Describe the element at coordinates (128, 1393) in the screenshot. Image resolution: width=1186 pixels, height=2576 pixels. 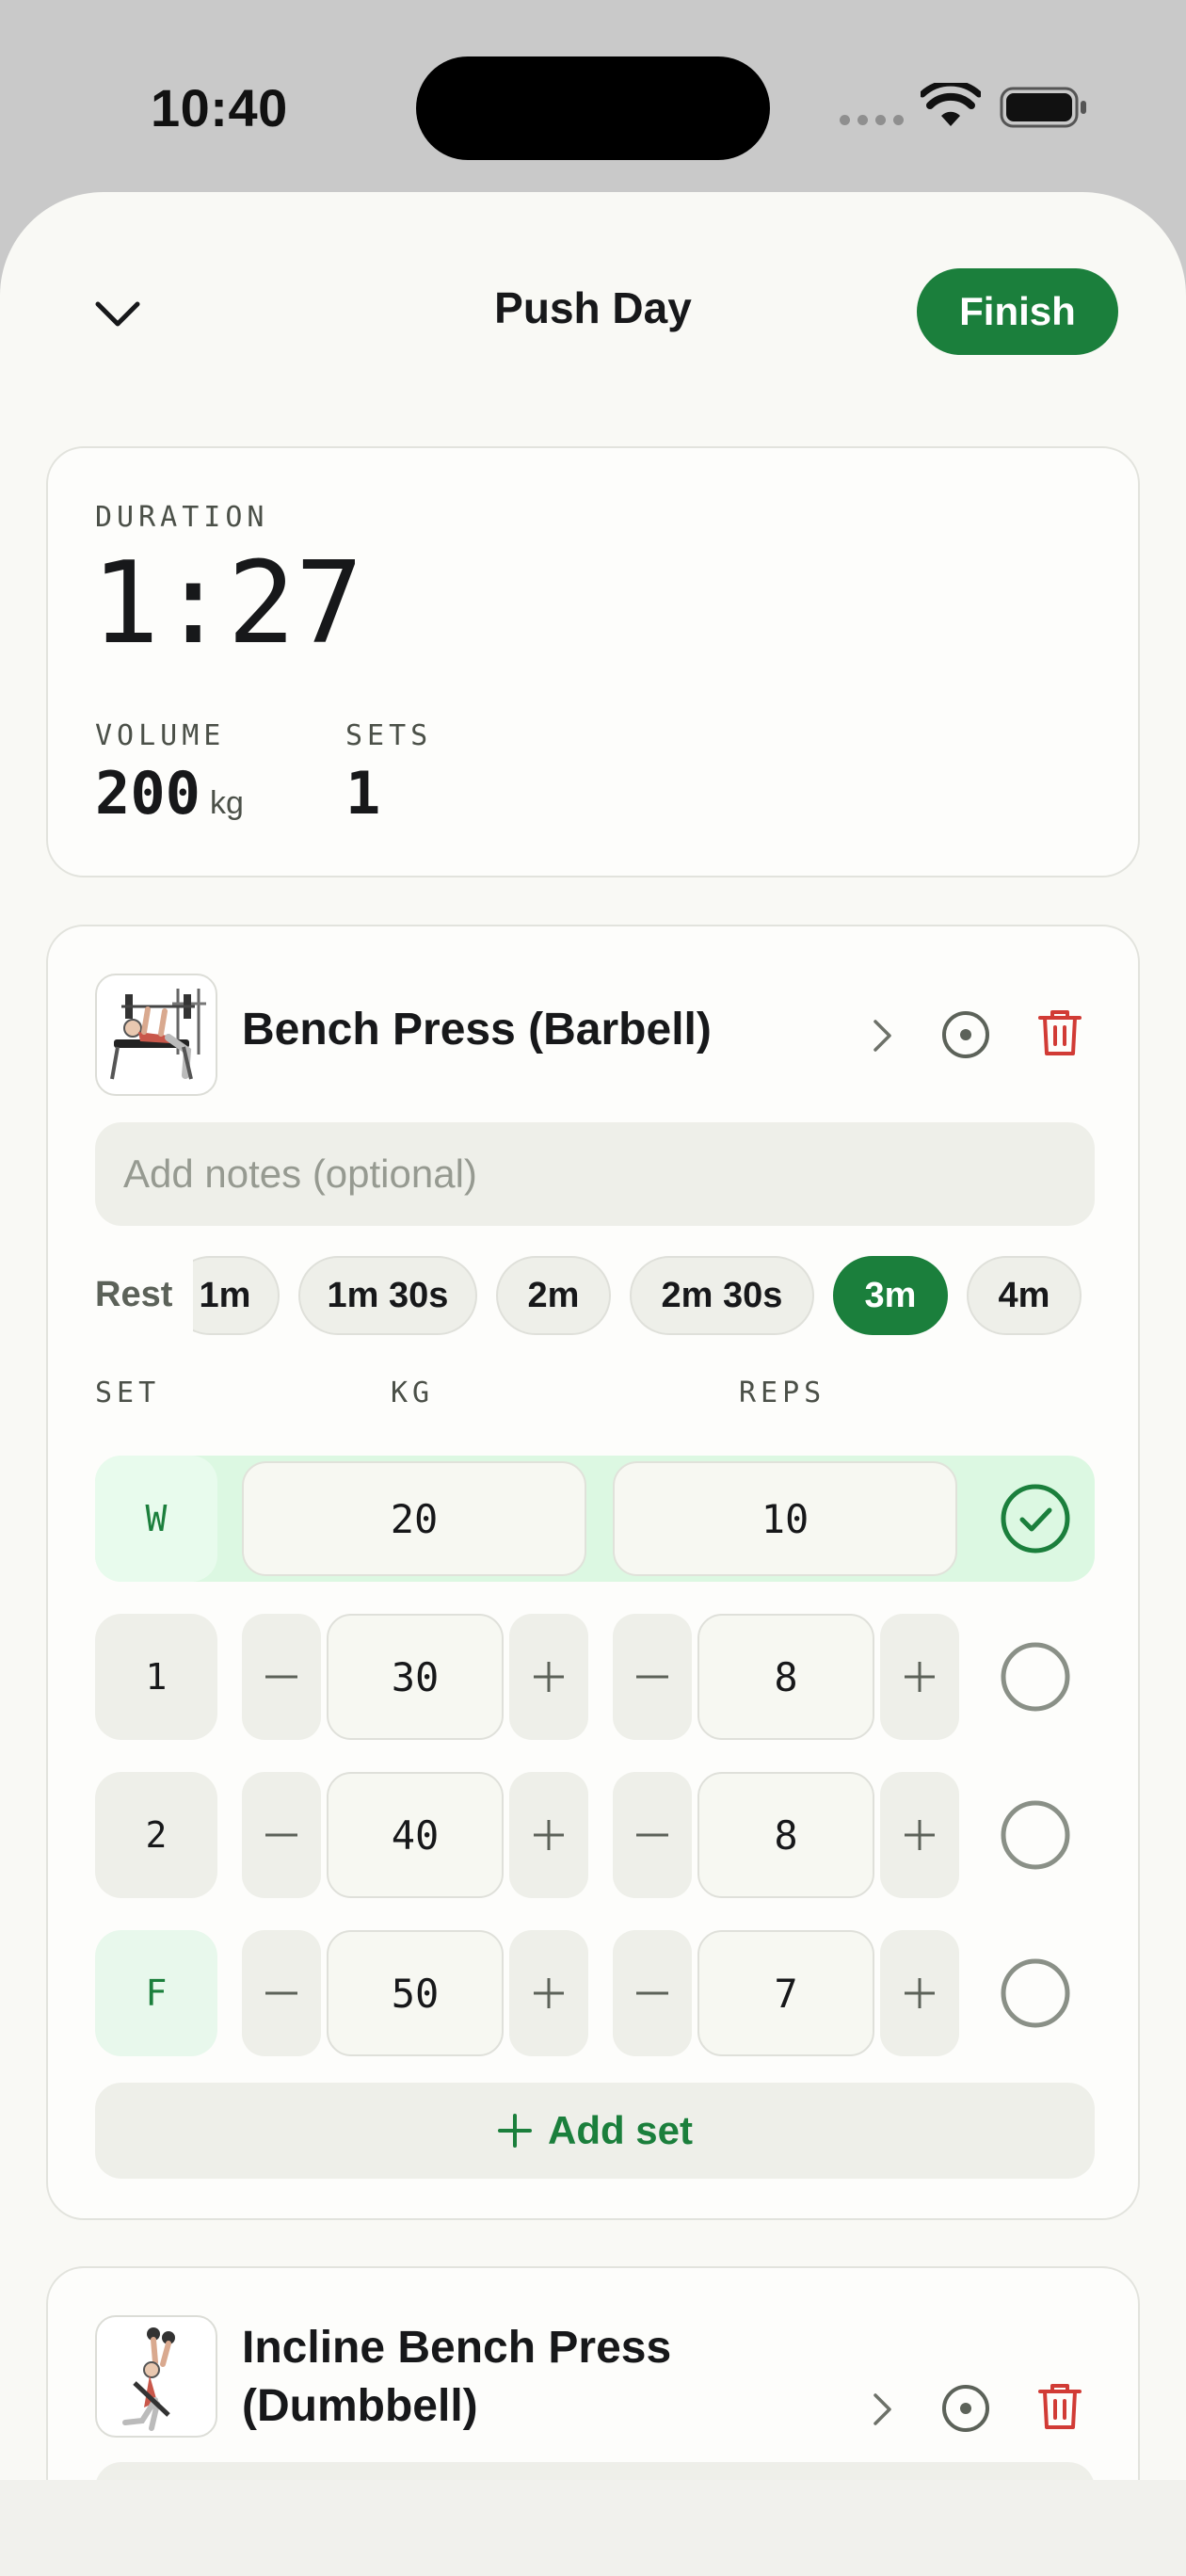
I see `column-set: SET` at that location.